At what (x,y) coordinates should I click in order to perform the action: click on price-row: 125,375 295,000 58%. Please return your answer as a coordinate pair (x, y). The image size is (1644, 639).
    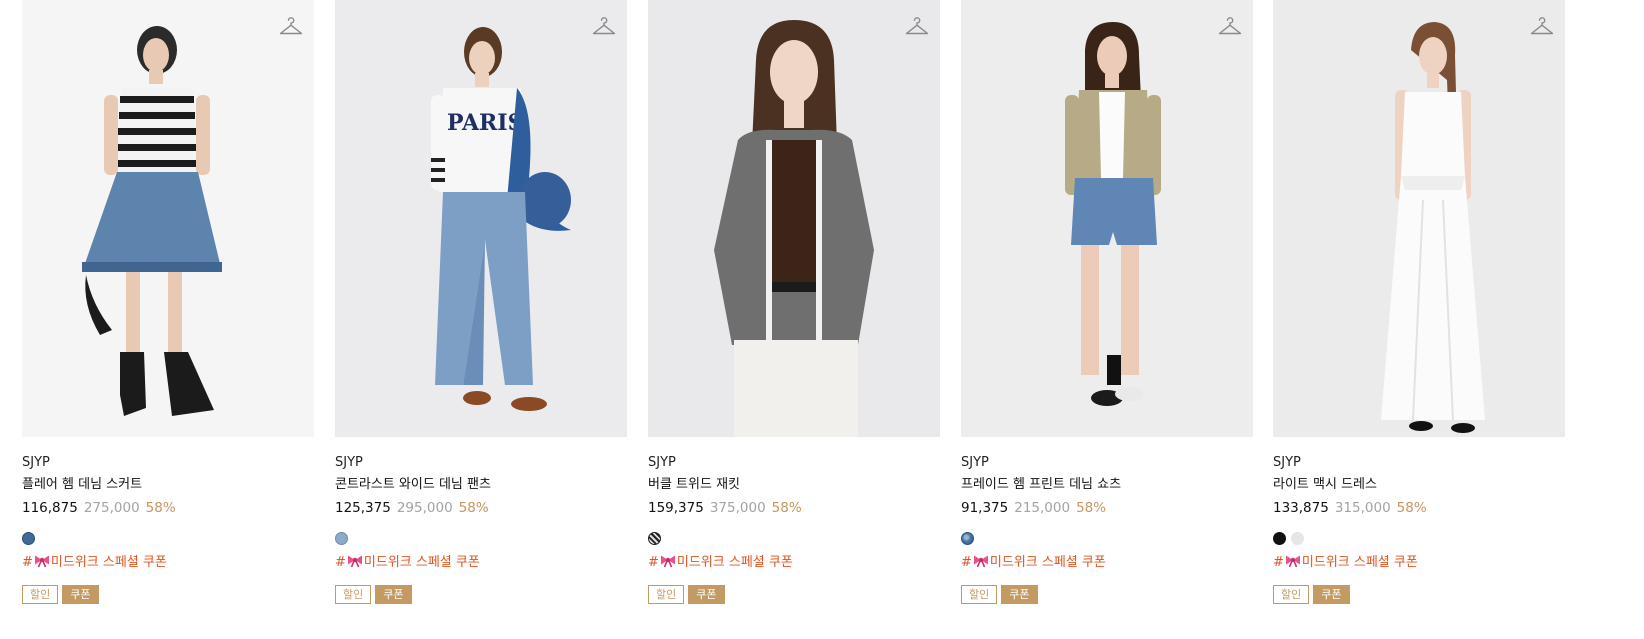
    Looking at the image, I should click on (481, 508).